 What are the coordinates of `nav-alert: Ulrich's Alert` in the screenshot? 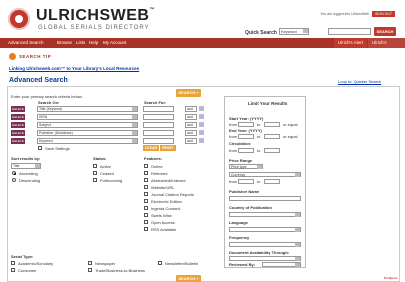 It's located at (350, 43).